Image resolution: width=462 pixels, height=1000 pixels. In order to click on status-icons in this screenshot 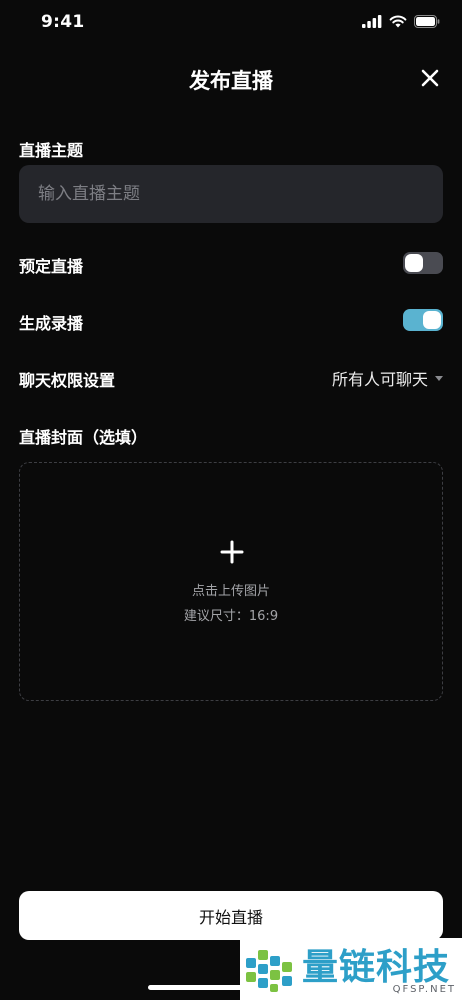, I will do `click(401, 21)`.